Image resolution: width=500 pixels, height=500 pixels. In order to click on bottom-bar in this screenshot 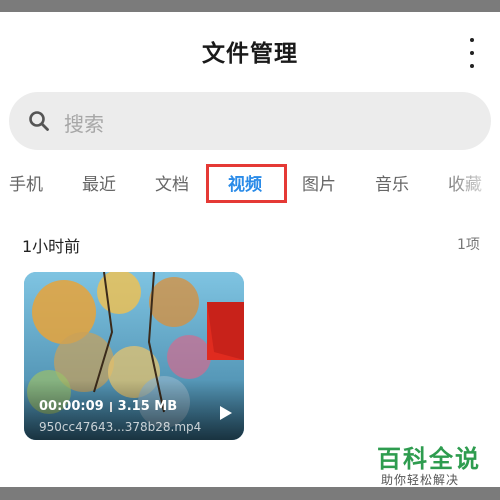, I will do `click(250, 493)`.